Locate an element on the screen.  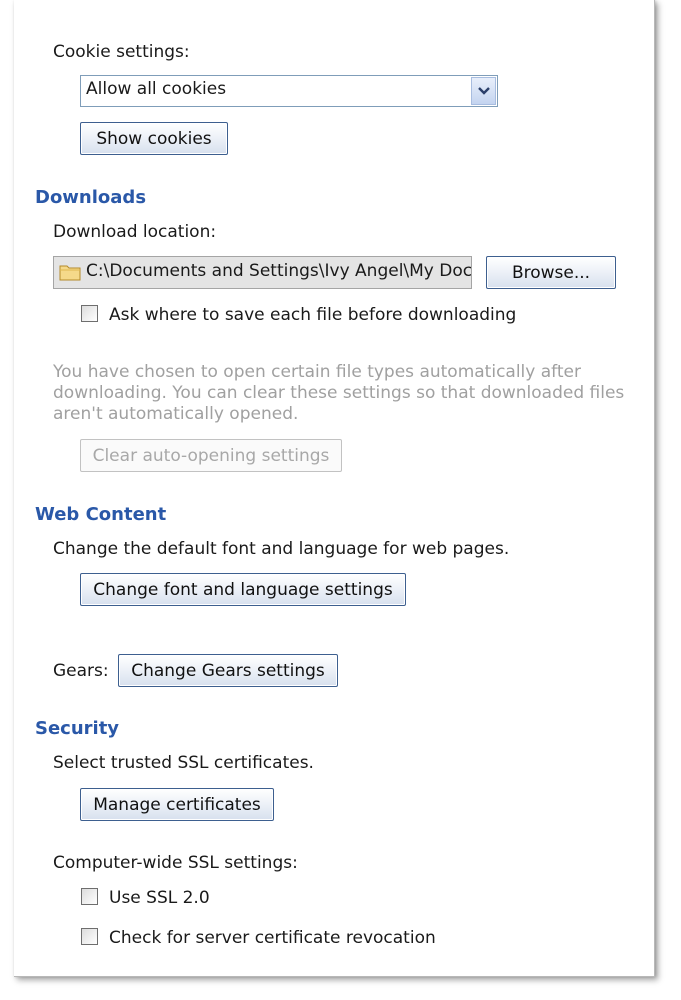
chevron-down-icon is located at coordinates (483, 91).